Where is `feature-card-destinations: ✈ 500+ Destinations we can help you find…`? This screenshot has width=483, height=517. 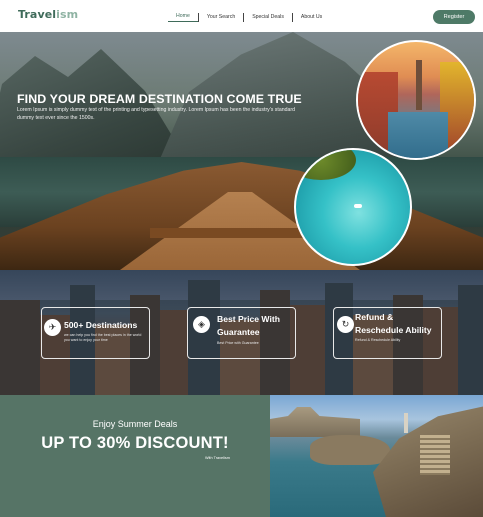
feature-card-destinations: ✈ 500+ Destinations we can help you find… is located at coordinates (95, 333).